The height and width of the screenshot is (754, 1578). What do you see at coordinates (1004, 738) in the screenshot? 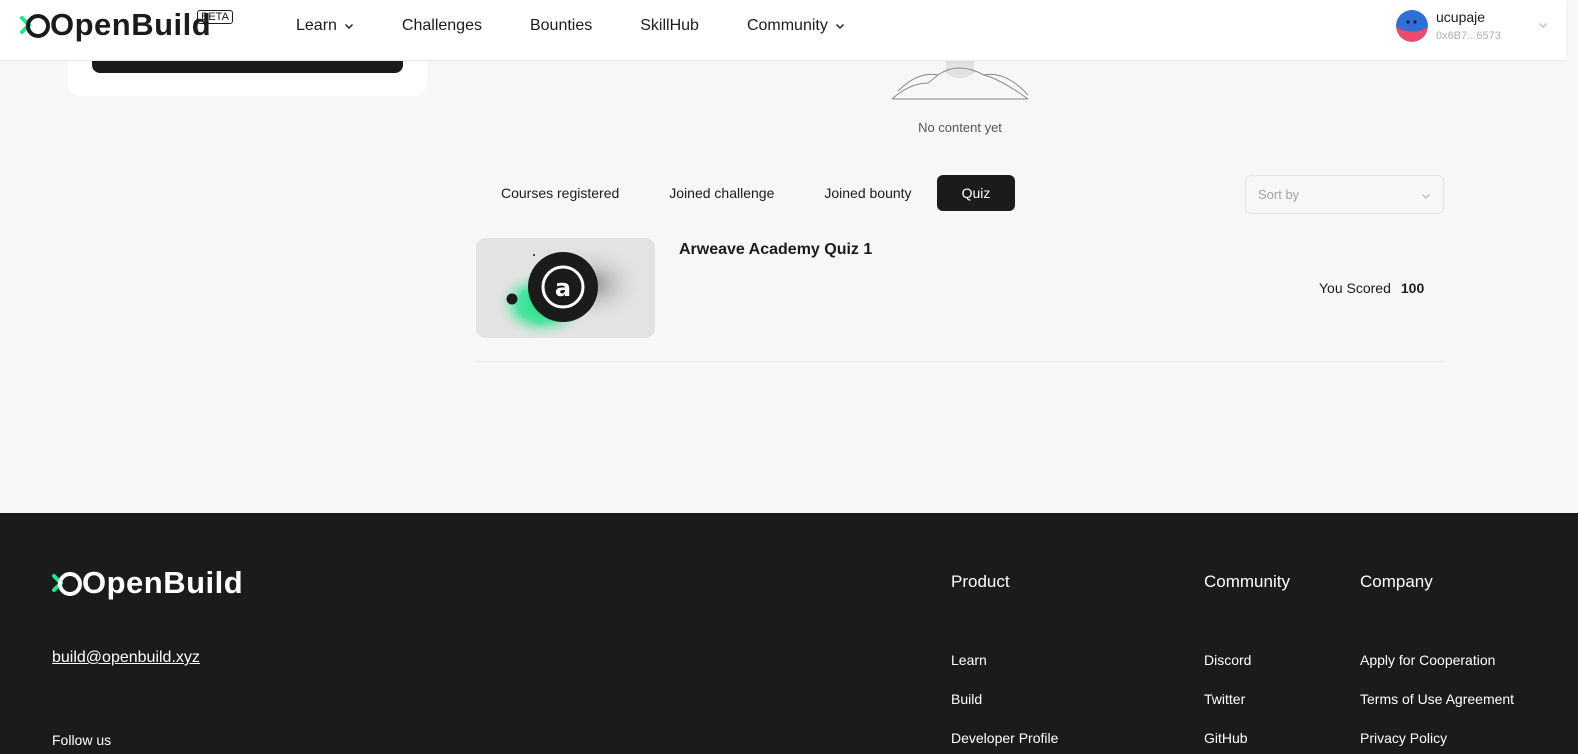
I see `footer-link-developer-profile: Developer Profile` at bounding box center [1004, 738].